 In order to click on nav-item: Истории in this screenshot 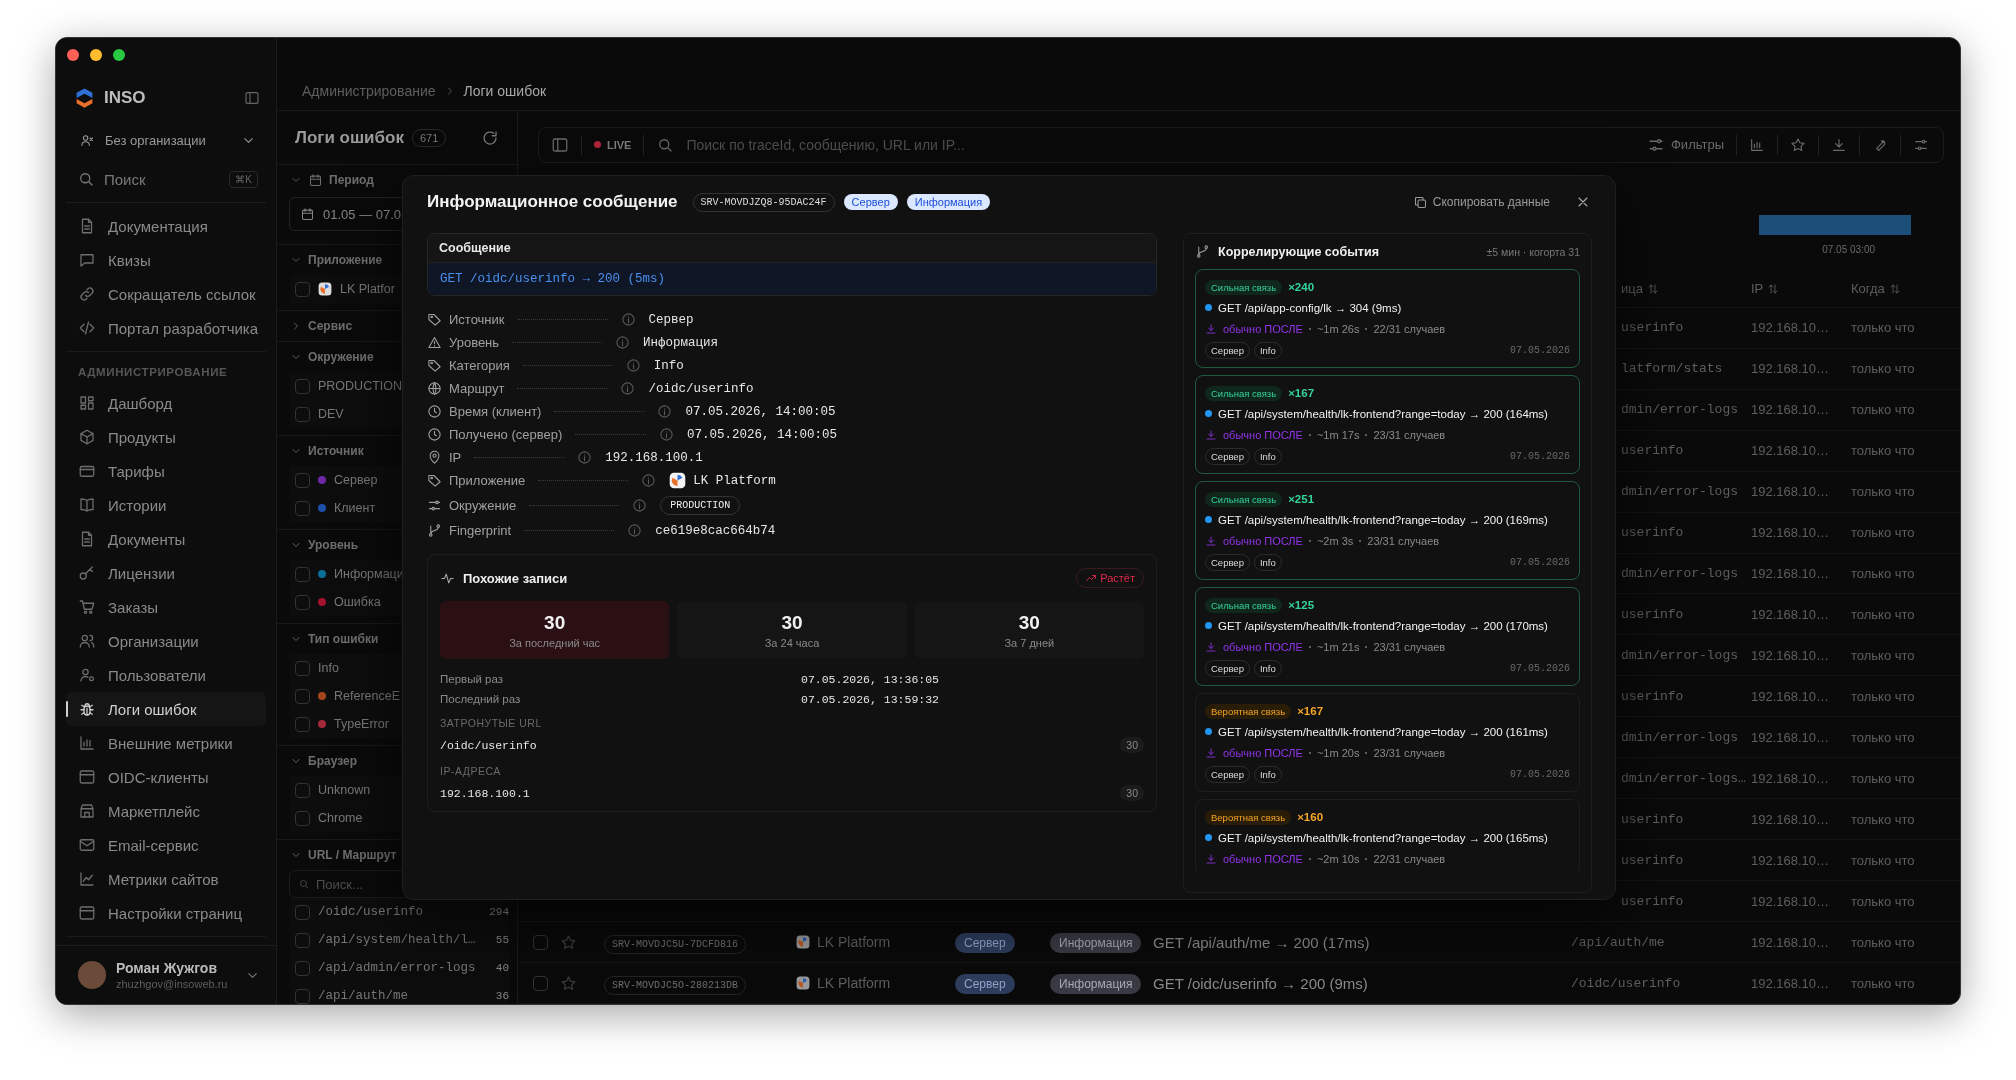, I will do `click(166, 505)`.